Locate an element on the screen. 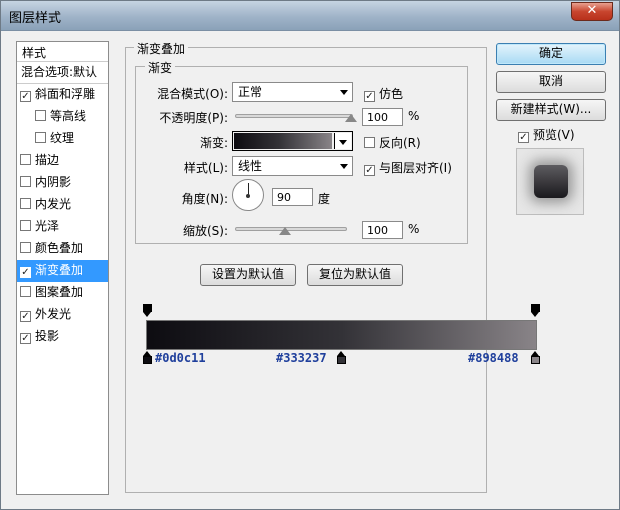 This screenshot has height=510, width=620. scale-input: 100 is located at coordinates (382, 230).